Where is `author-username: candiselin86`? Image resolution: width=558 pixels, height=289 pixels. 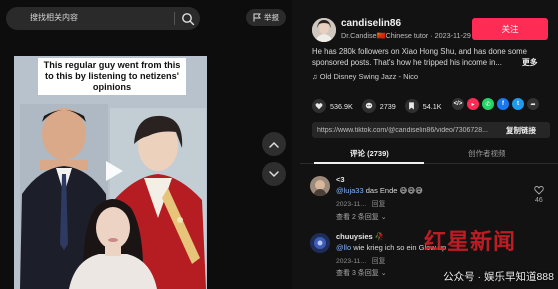
author-username: candiselin86 is located at coordinates (371, 23).